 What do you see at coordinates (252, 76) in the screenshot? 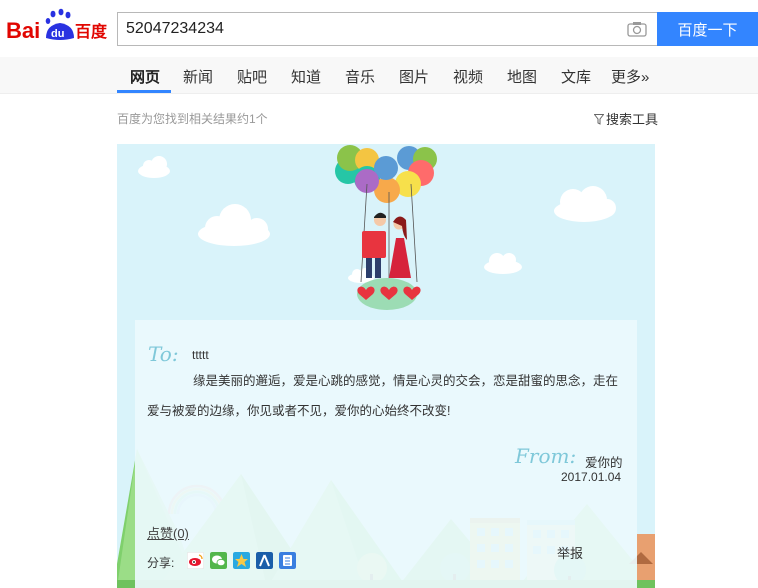
I see `tab-tieba: 贴吧` at bounding box center [252, 76].